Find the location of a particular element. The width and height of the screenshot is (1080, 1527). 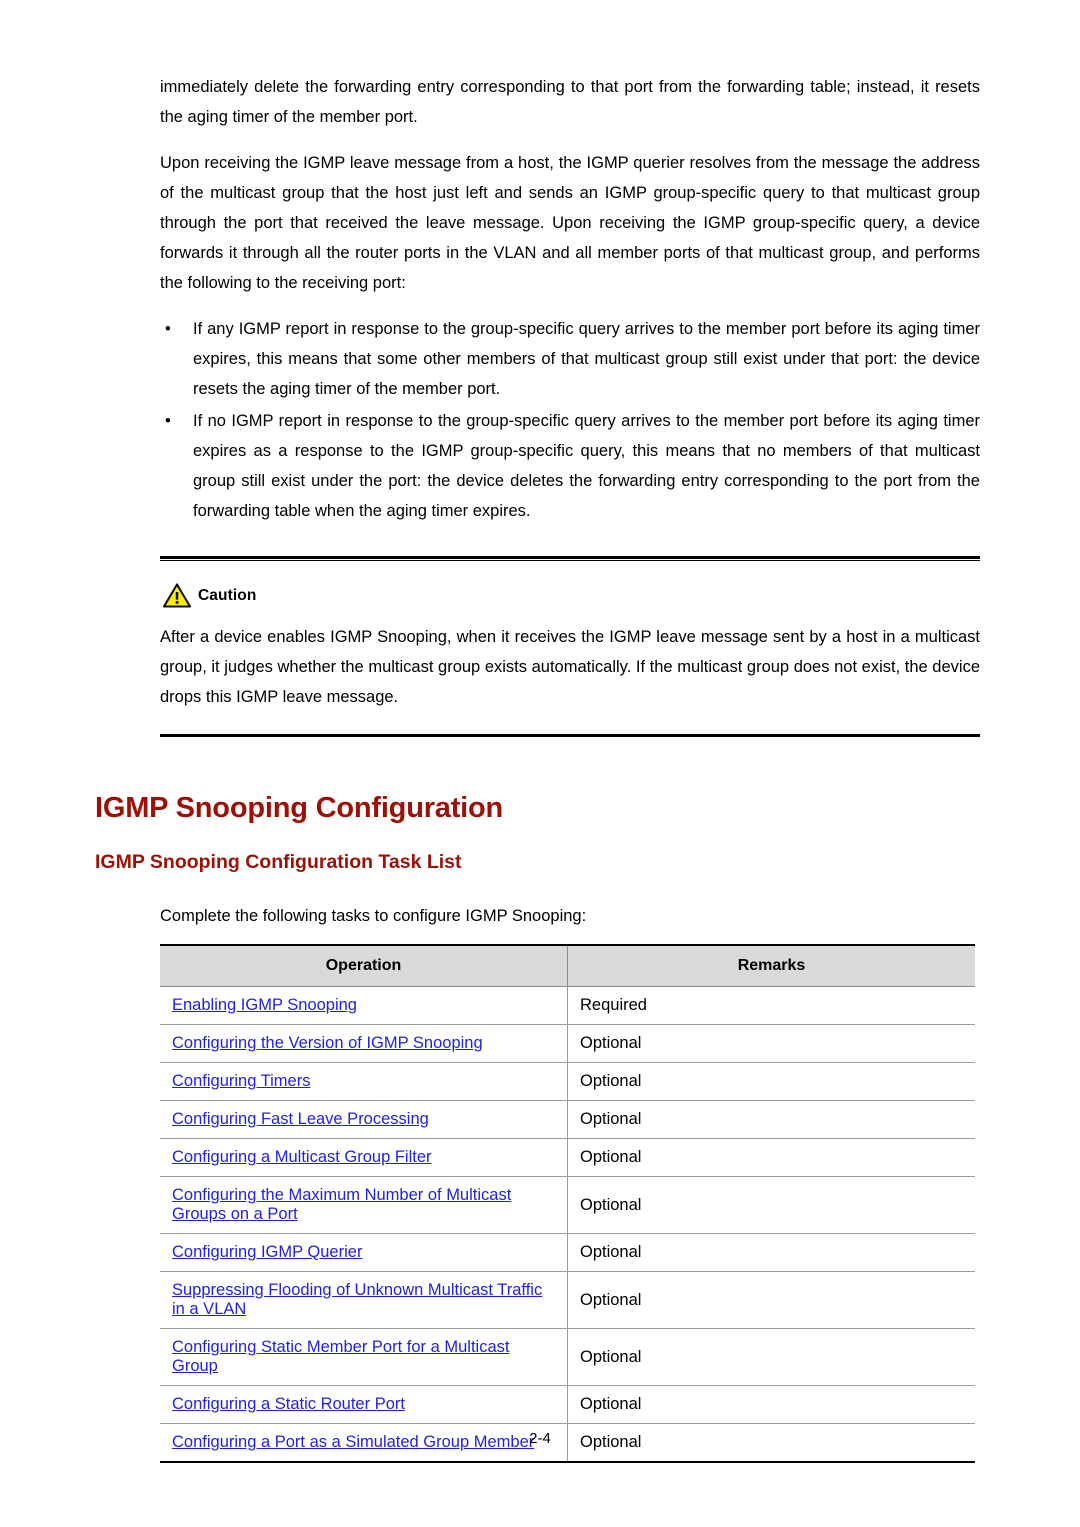

page-title: IGMP Snooping Configuration is located at coordinates (299, 808).